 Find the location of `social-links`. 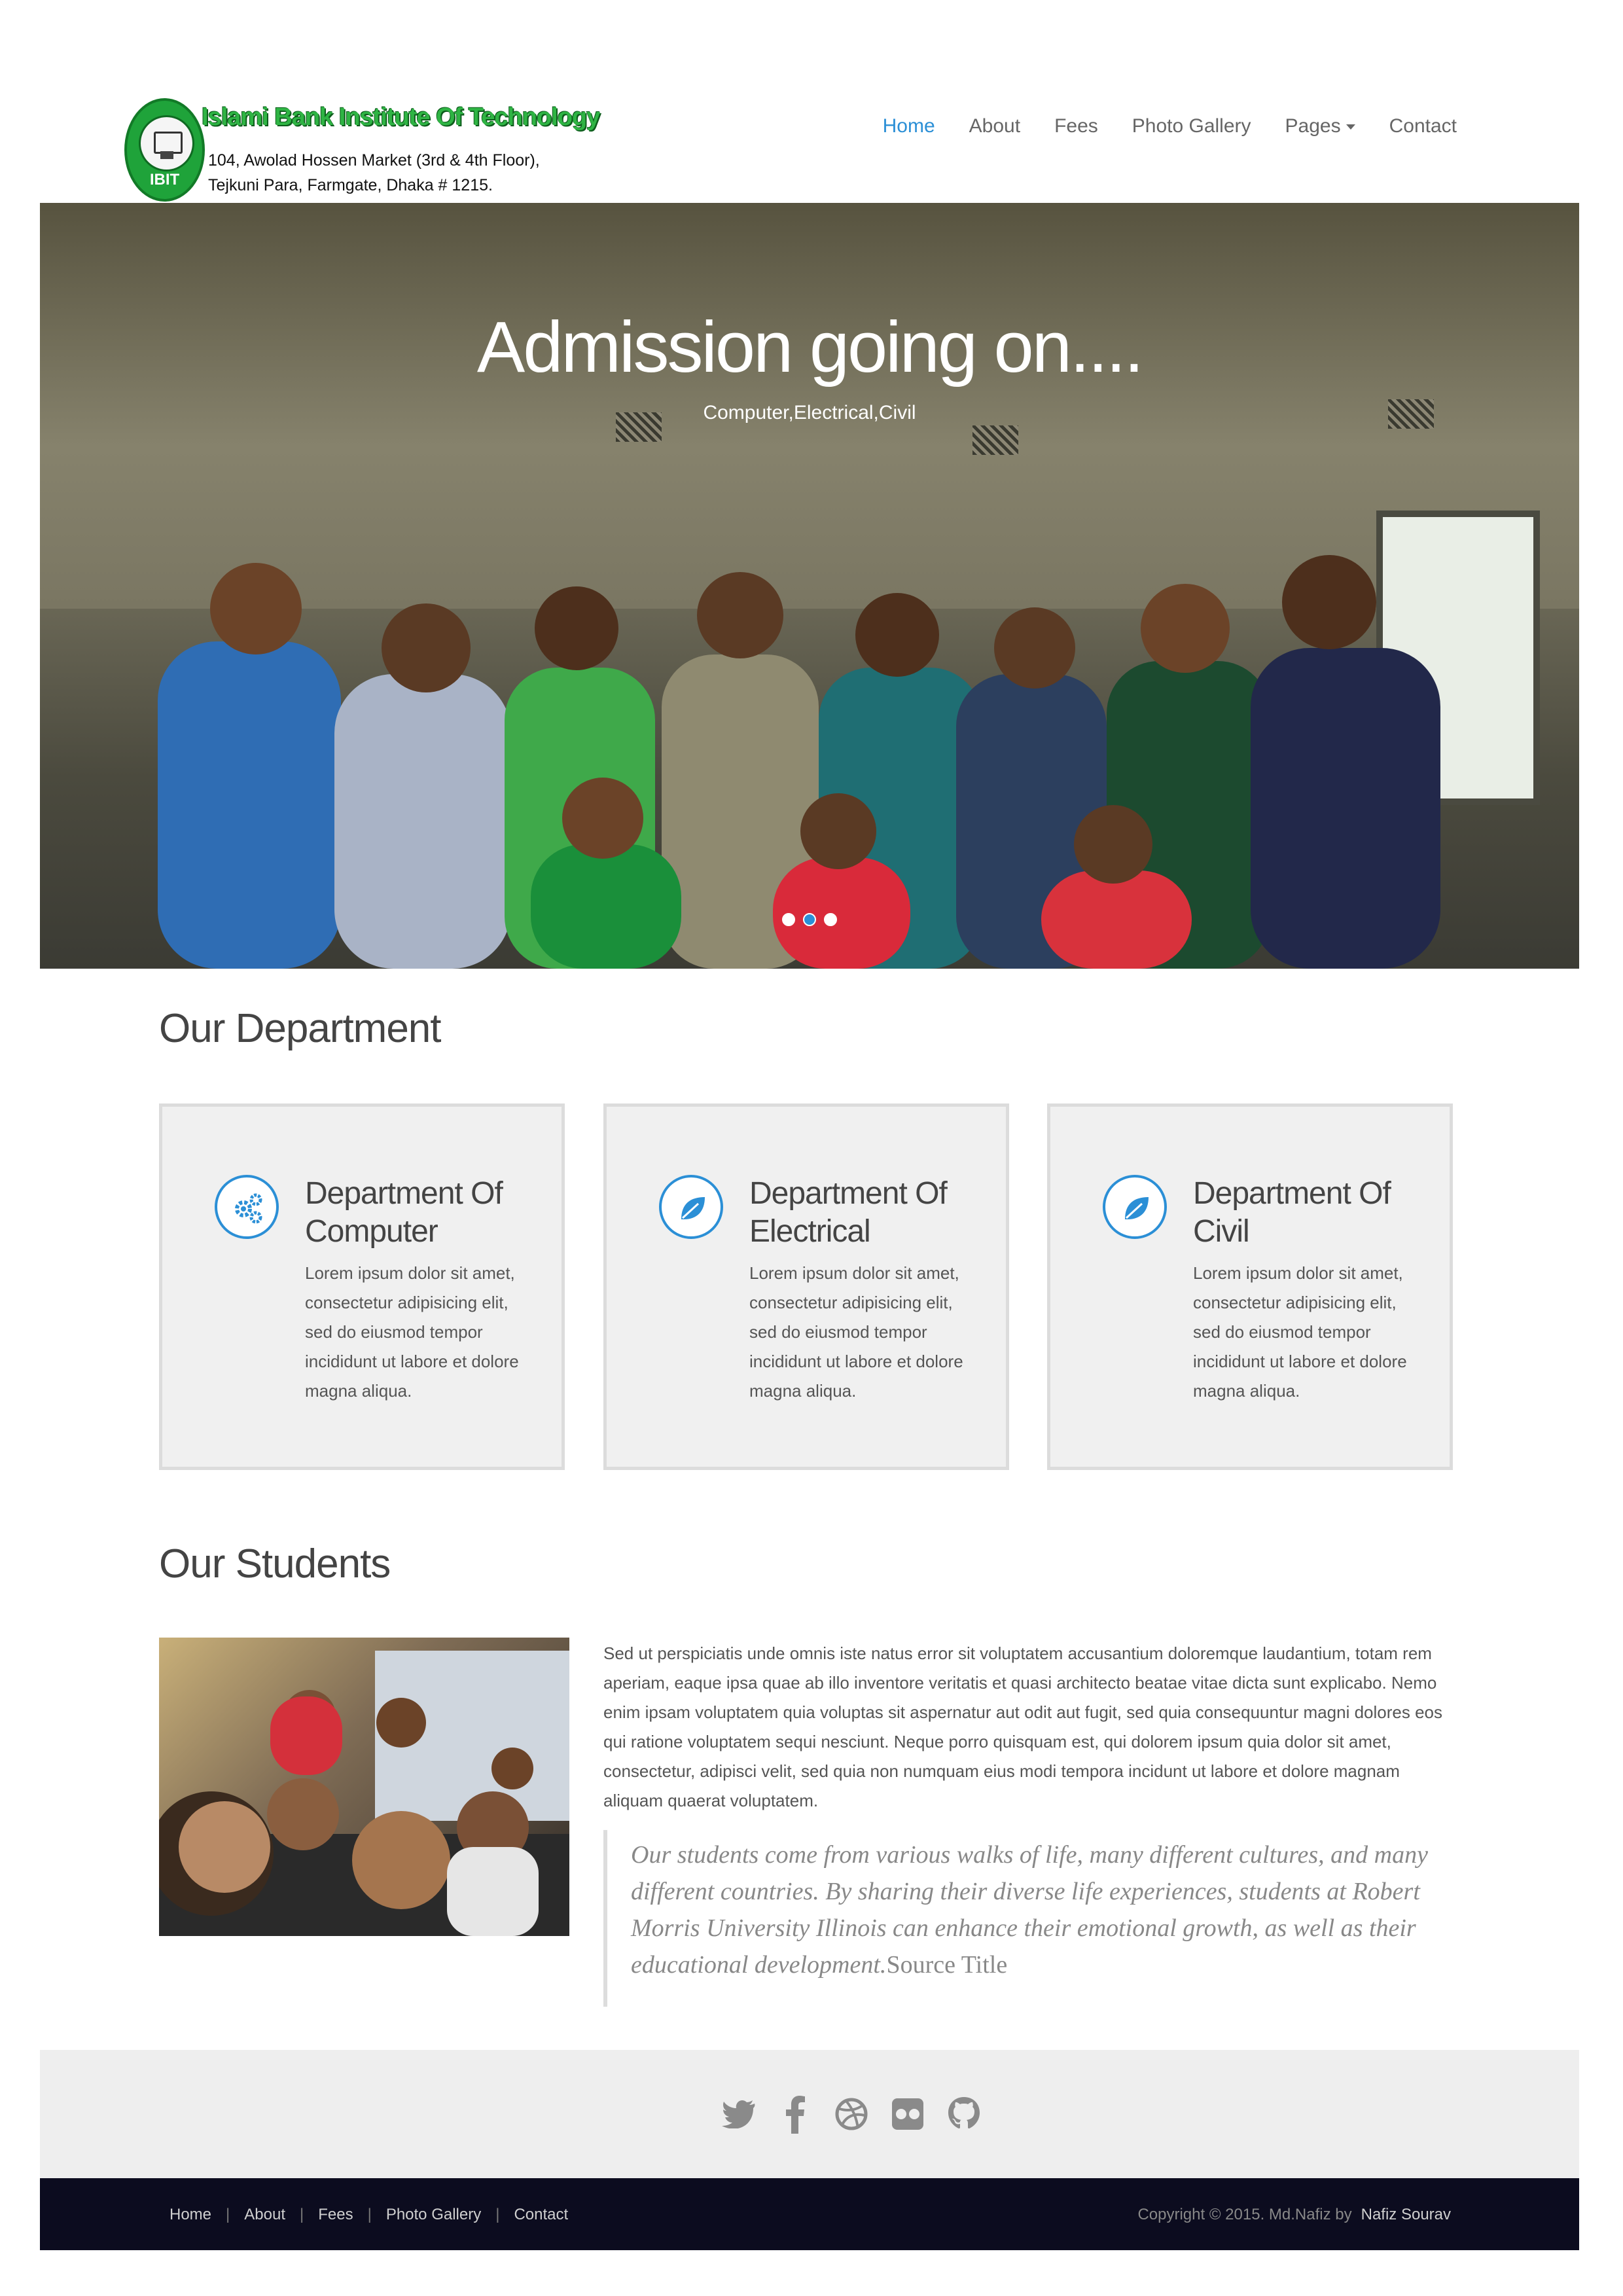

social-links is located at coordinates (852, 2114).